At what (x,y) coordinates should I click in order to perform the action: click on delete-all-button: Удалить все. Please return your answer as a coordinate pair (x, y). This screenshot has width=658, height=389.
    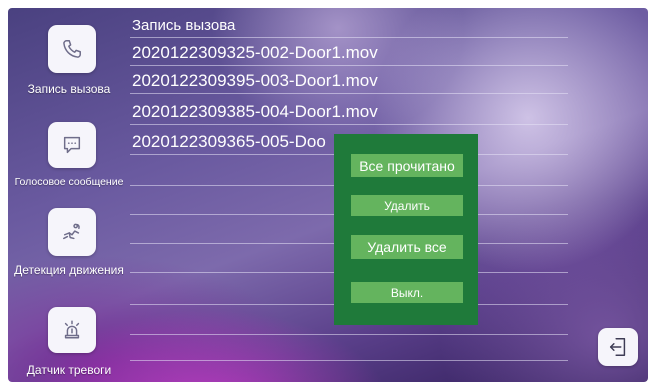
    Looking at the image, I should click on (407, 247).